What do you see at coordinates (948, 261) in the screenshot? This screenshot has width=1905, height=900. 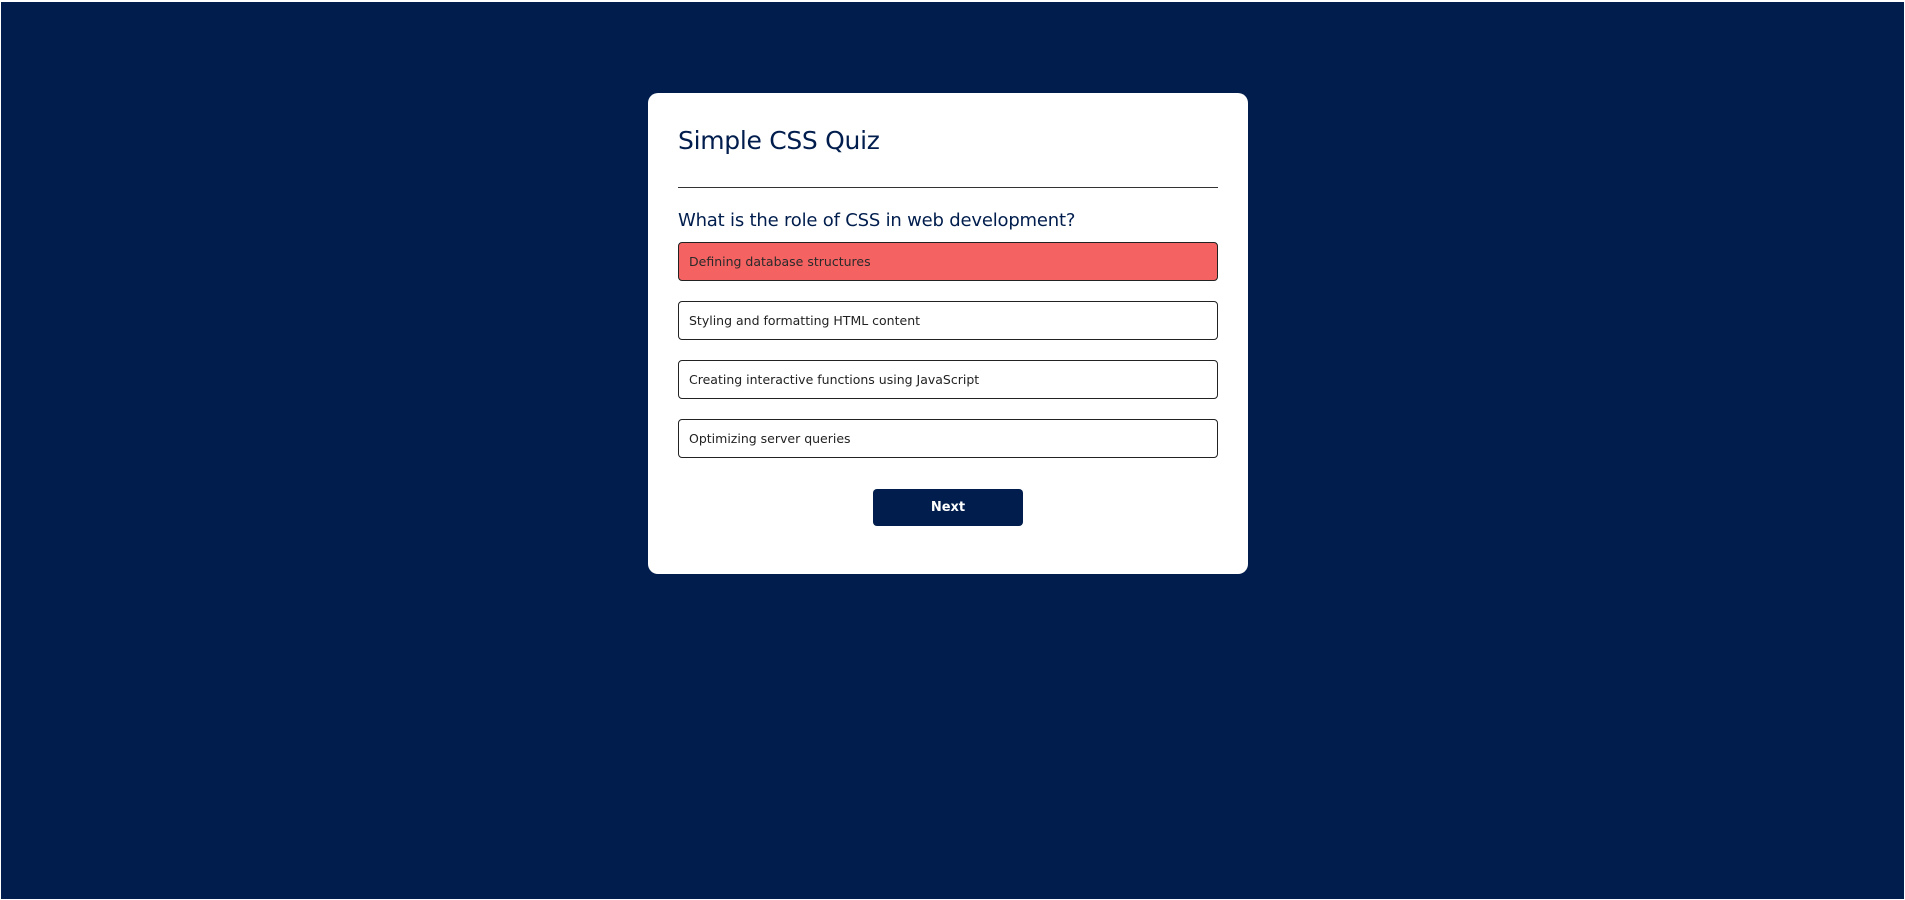 I see `answer-option-incorrect: Defining database structures` at bounding box center [948, 261].